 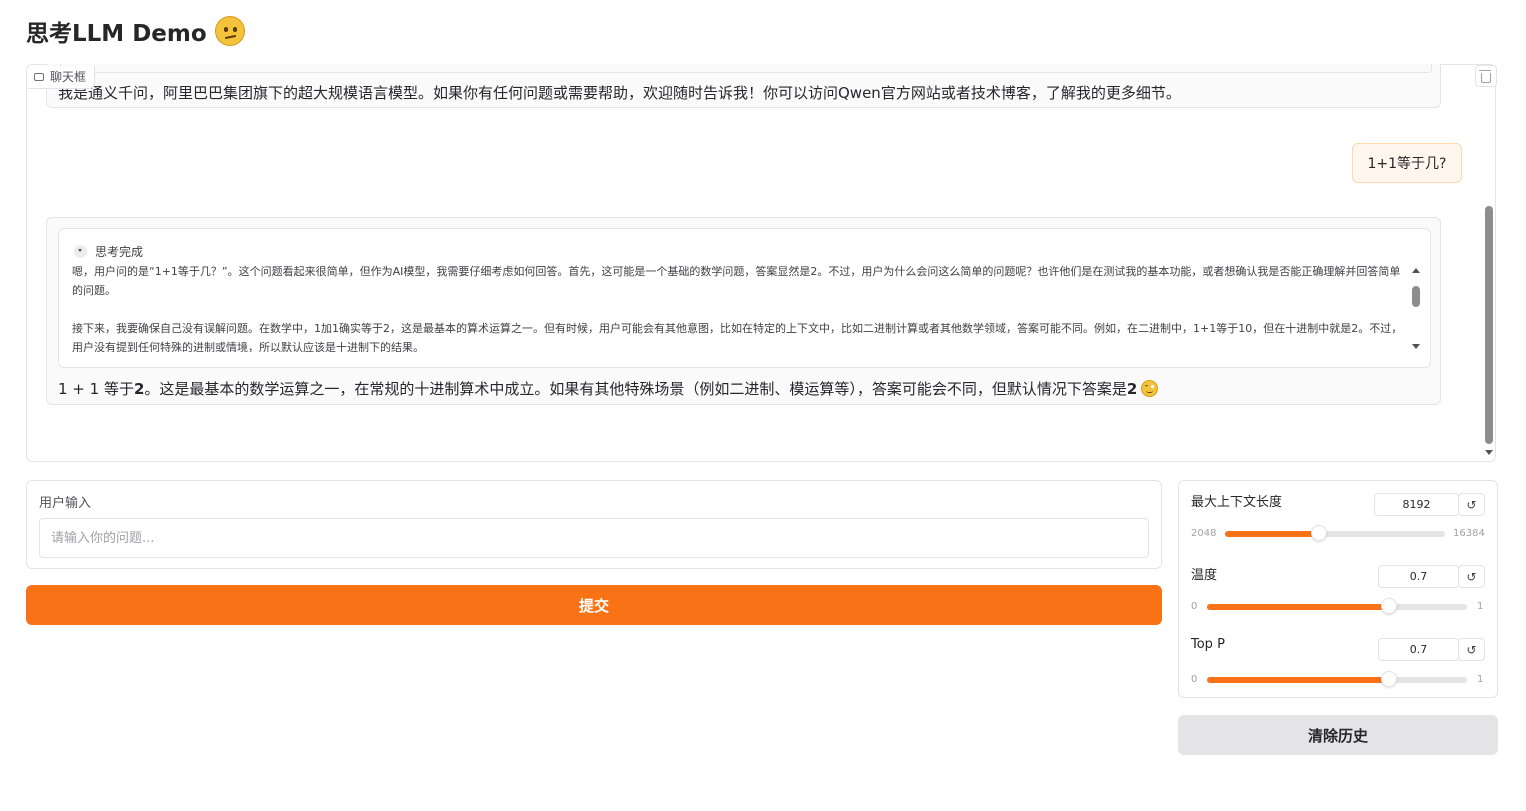 What do you see at coordinates (1416, 504) in the screenshot?
I see `max-length-number-input: 8192` at bounding box center [1416, 504].